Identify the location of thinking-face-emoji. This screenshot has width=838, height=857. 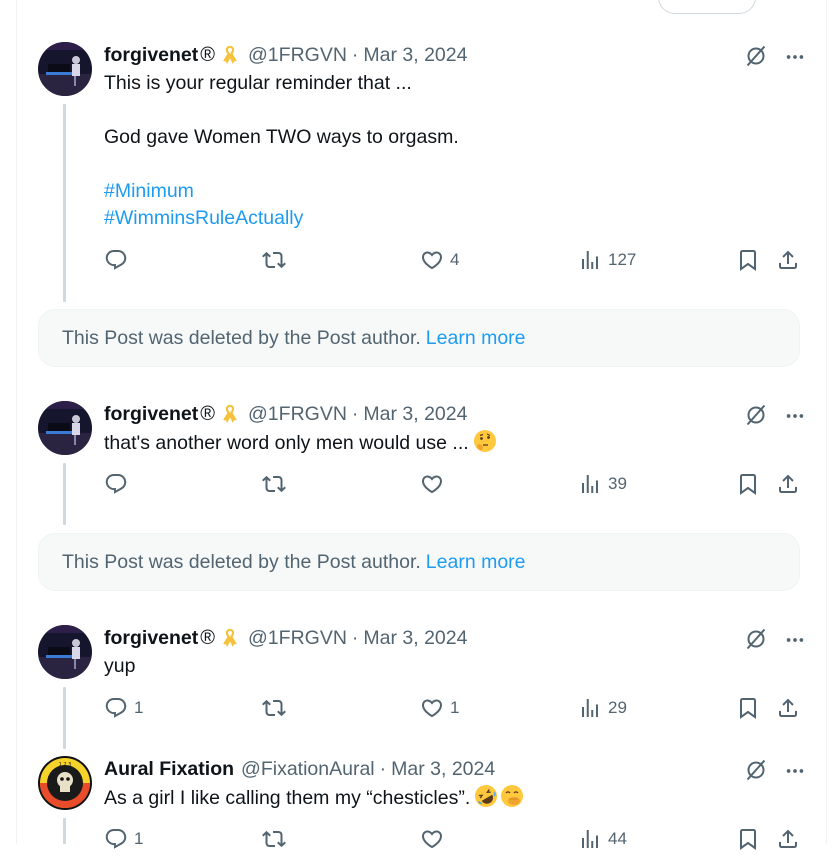
(485, 445).